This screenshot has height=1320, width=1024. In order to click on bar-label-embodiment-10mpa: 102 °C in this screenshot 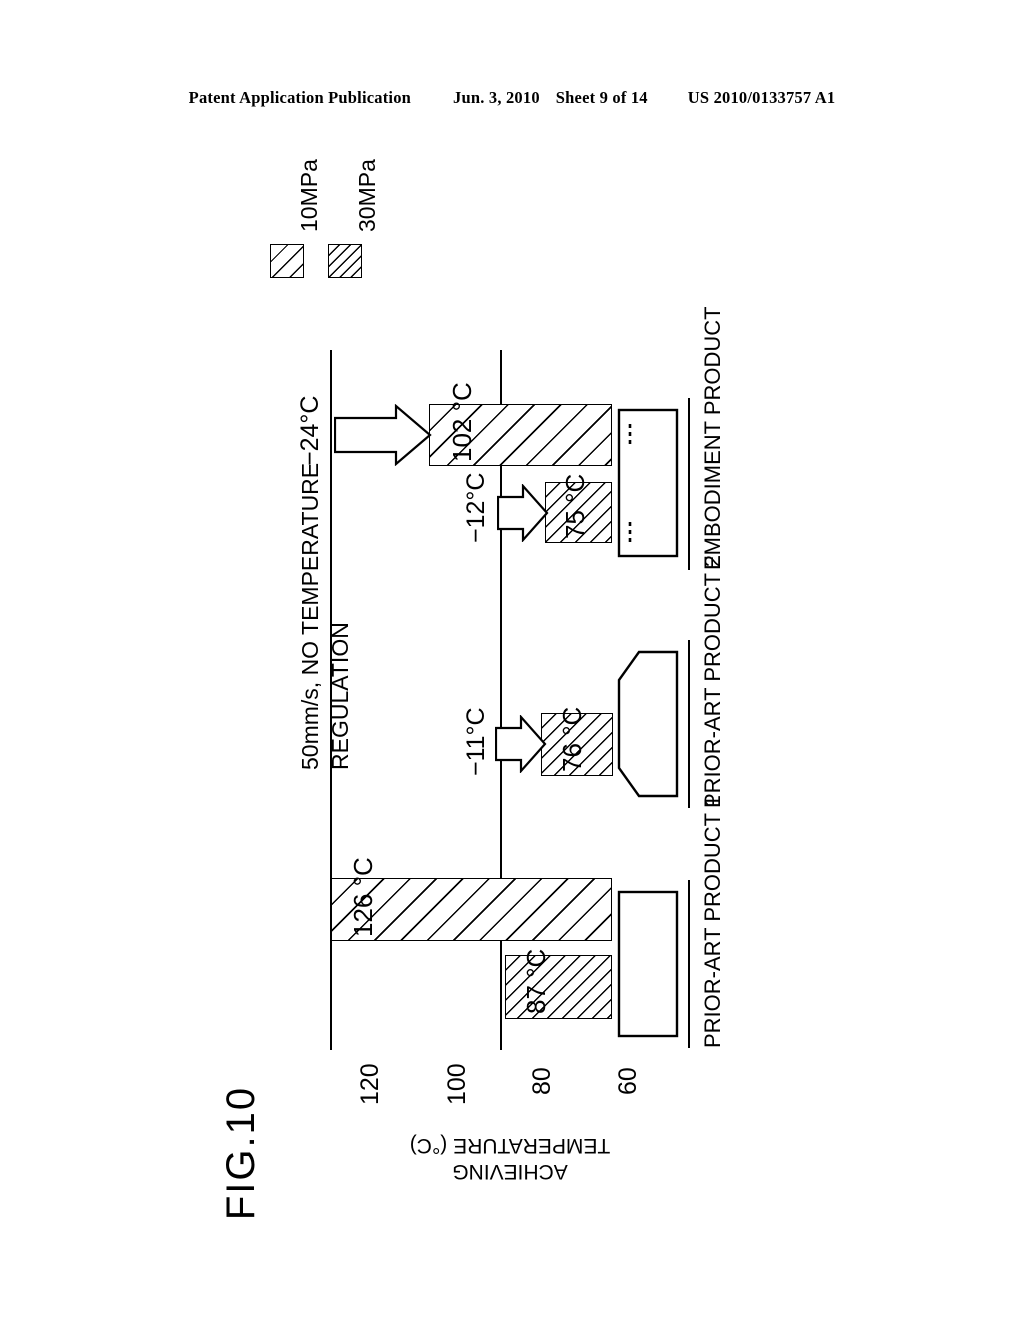, I will do `click(462, 422)`.